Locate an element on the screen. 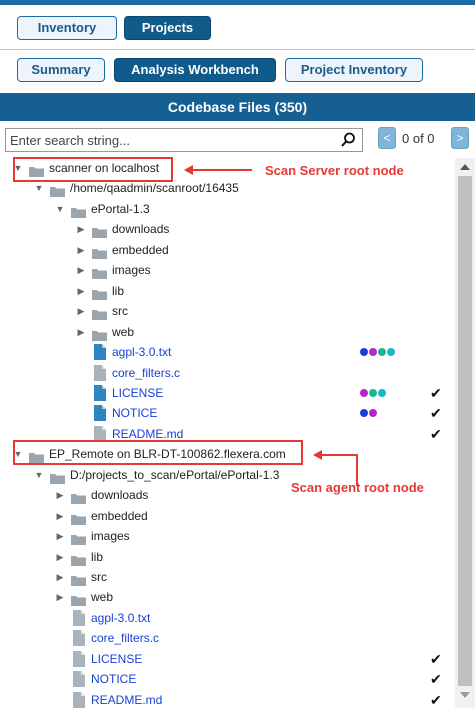  tab-projects: Projects is located at coordinates (167, 28).